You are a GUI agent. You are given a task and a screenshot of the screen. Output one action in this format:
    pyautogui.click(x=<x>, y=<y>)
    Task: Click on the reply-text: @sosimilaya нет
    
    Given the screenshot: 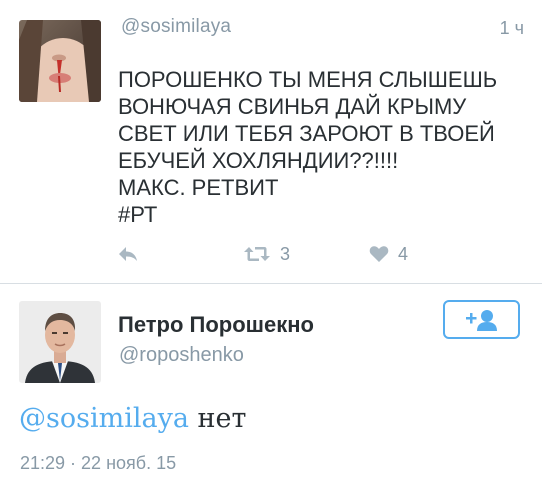 What is the action you would take?
    pyautogui.click(x=132, y=418)
    